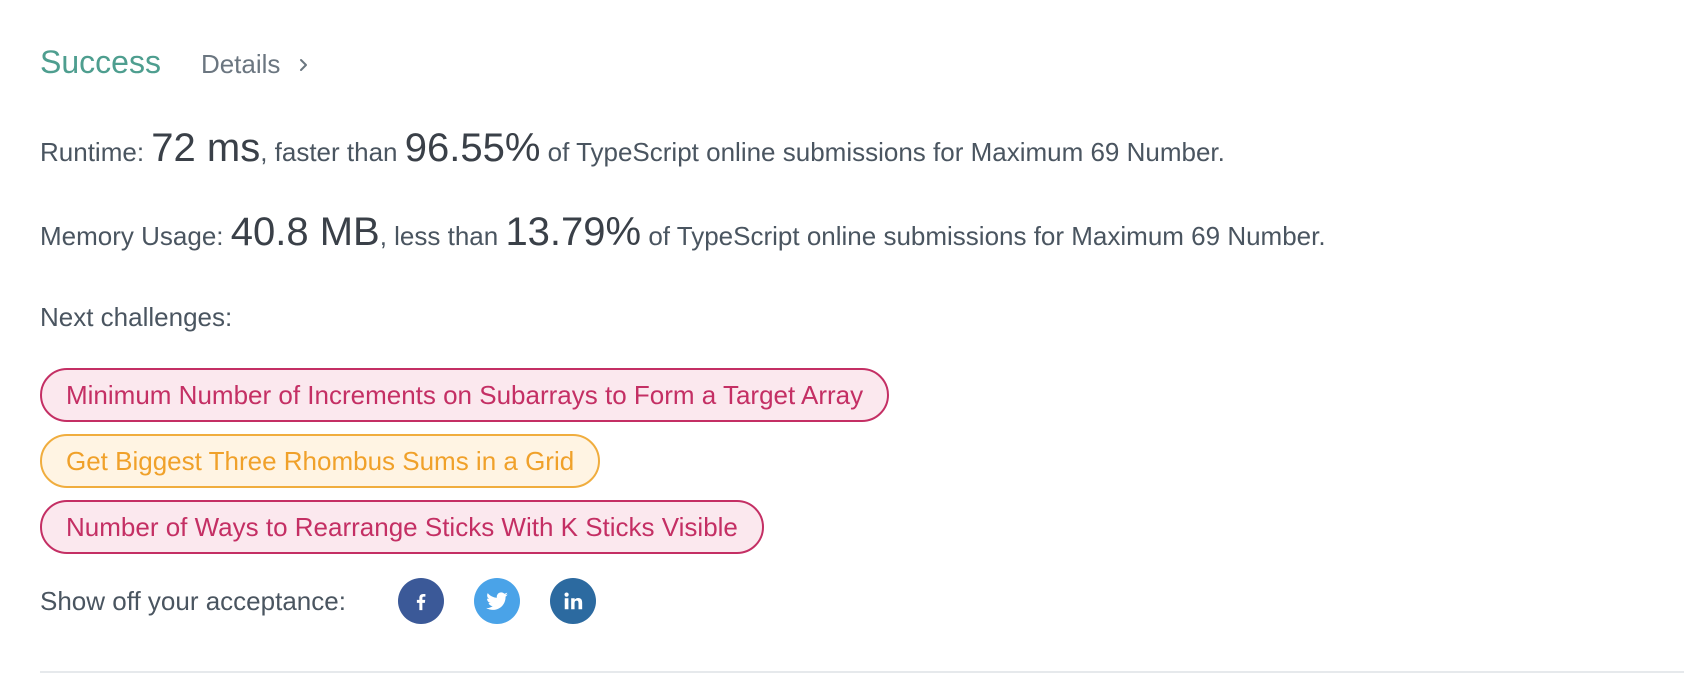  I want to click on twitter-share-button, so click(496, 601).